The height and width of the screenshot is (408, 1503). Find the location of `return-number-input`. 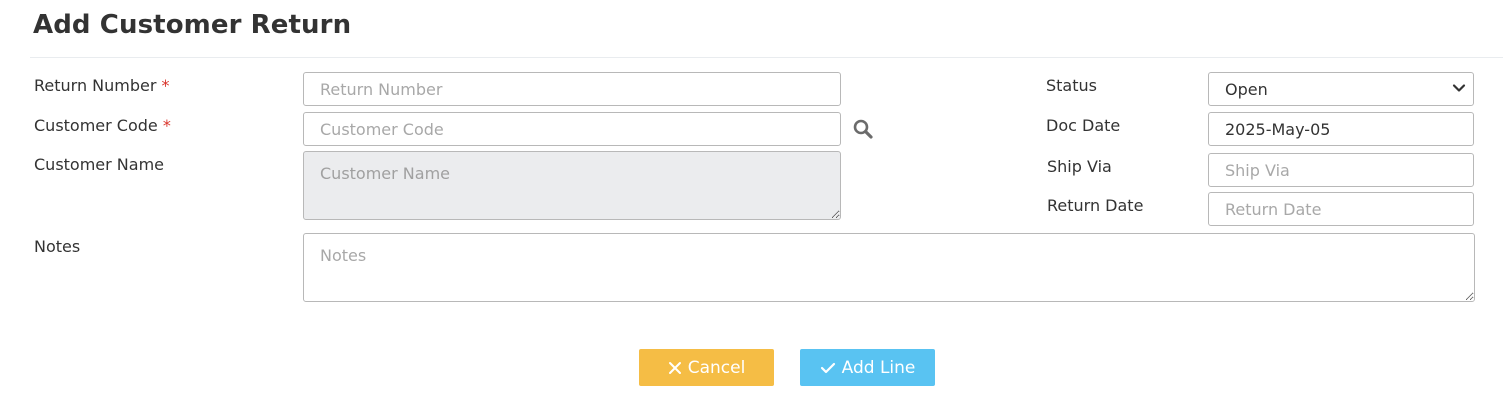

return-number-input is located at coordinates (572, 89).